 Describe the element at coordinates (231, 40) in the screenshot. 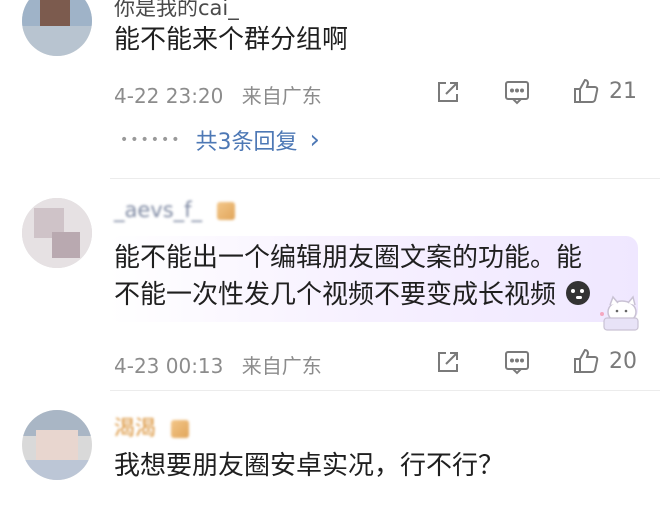

I see `comment-text: 能不能来个群分组啊` at that location.